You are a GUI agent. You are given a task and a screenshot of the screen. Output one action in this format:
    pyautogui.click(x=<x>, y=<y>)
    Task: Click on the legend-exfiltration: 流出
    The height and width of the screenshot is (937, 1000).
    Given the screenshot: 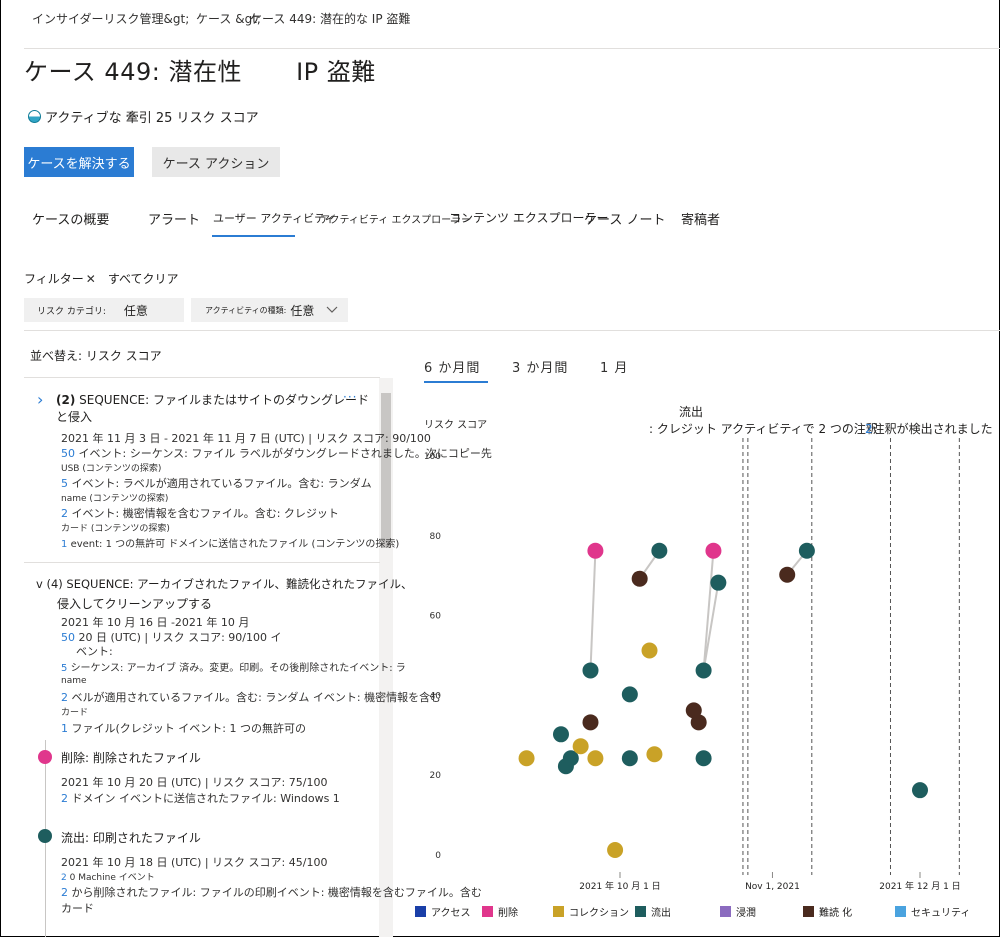 What is the action you would take?
    pyautogui.click(x=653, y=911)
    